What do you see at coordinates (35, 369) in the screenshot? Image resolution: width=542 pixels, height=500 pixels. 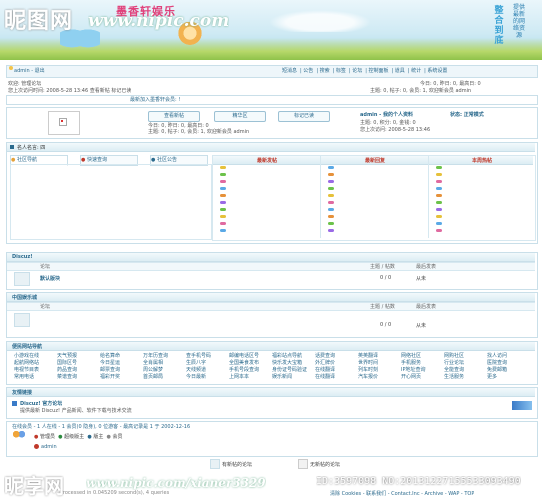 I see `site-nav-link: 电视节目表` at bounding box center [35, 369].